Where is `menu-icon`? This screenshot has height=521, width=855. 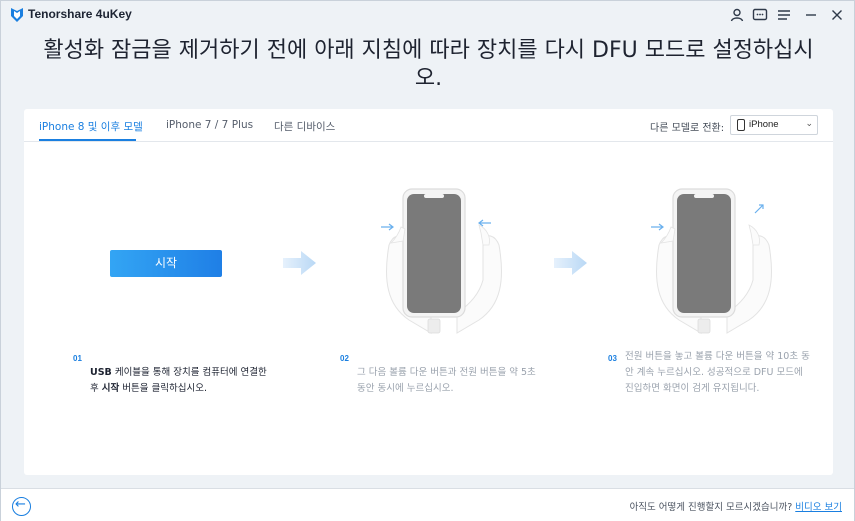
menu-icon is located at coordinates (784, 15).